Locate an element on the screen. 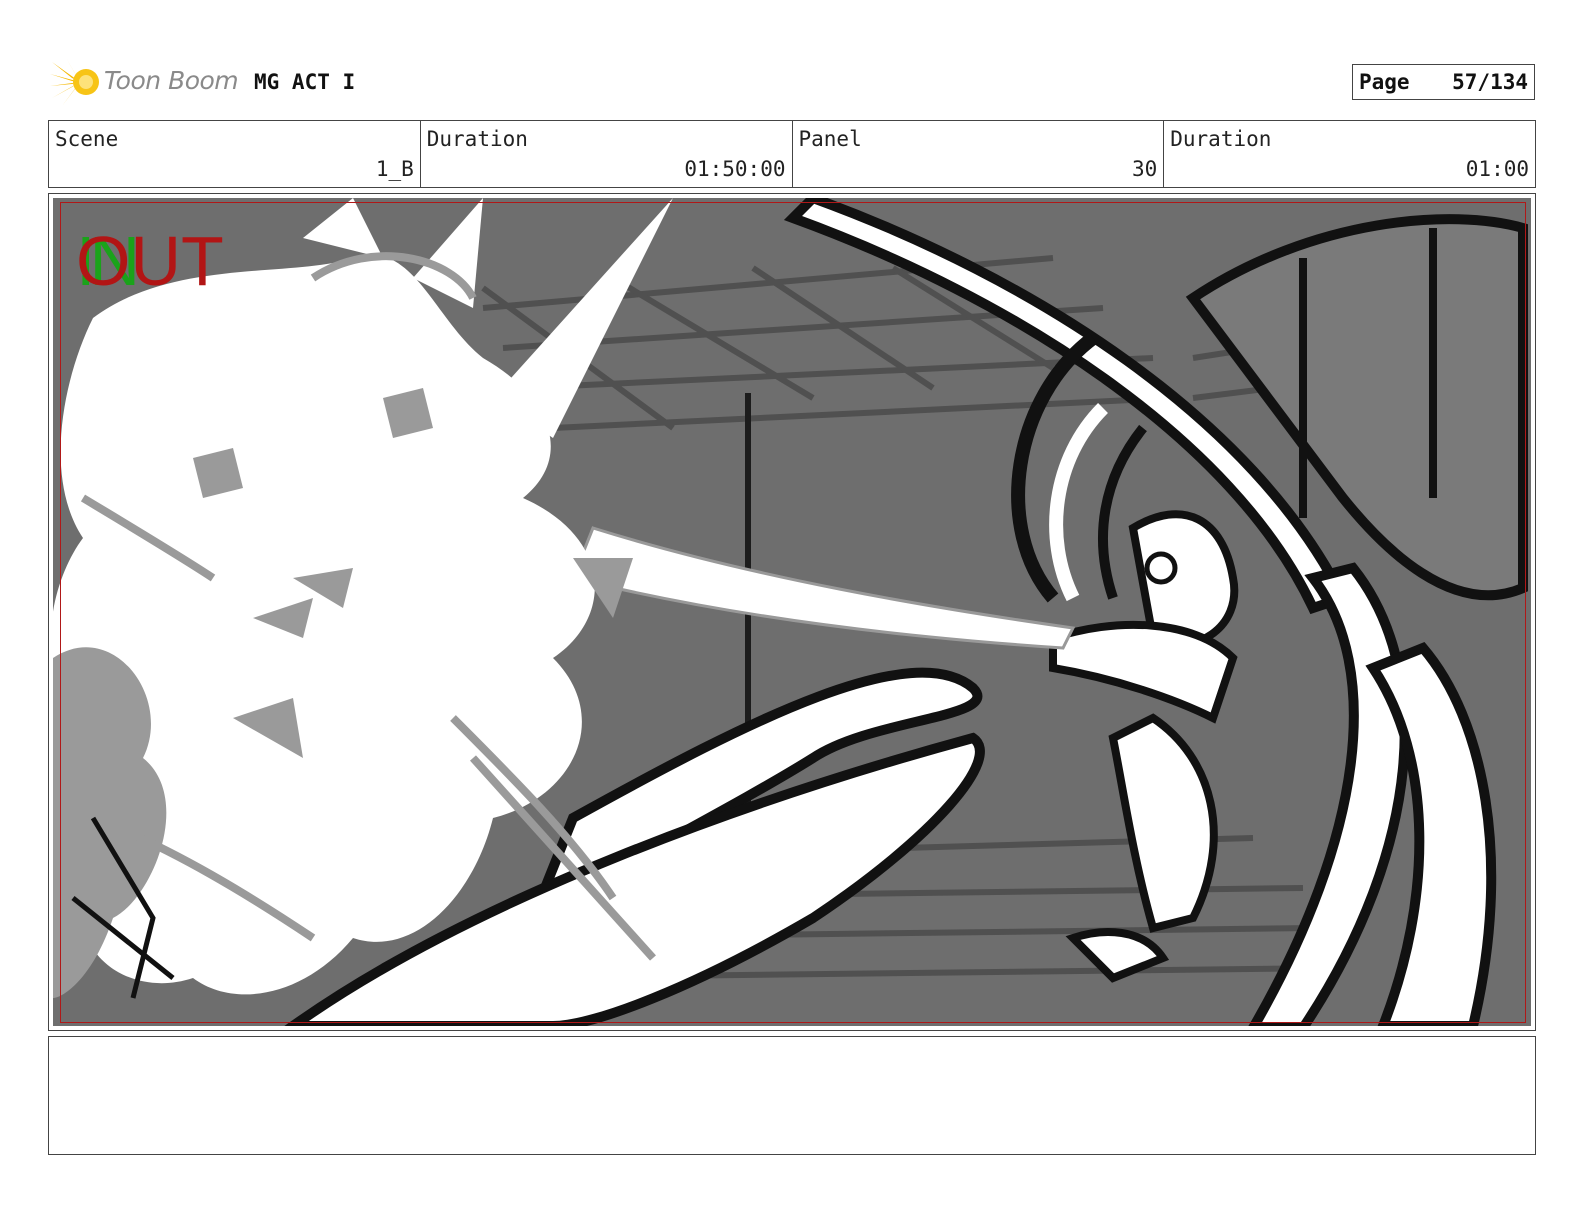  toon-boom-logo: Toon Boom is located at coordinates (145, 82).